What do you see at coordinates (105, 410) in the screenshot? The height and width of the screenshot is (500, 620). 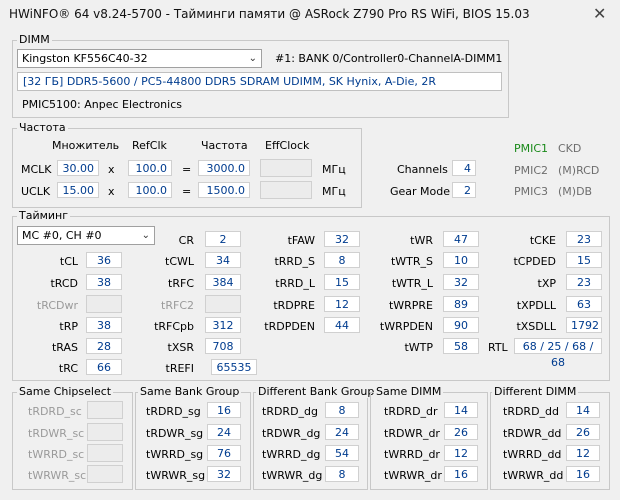 I see `tRDRD_sc-value` at bounding box center [105, 410].